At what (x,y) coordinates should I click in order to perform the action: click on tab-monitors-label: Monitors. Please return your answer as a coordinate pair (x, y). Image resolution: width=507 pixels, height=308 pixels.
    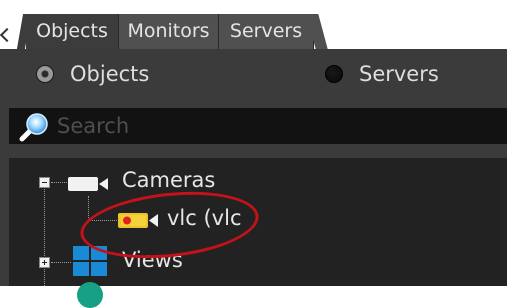
    Looking at the image, I should click on (168, 31).